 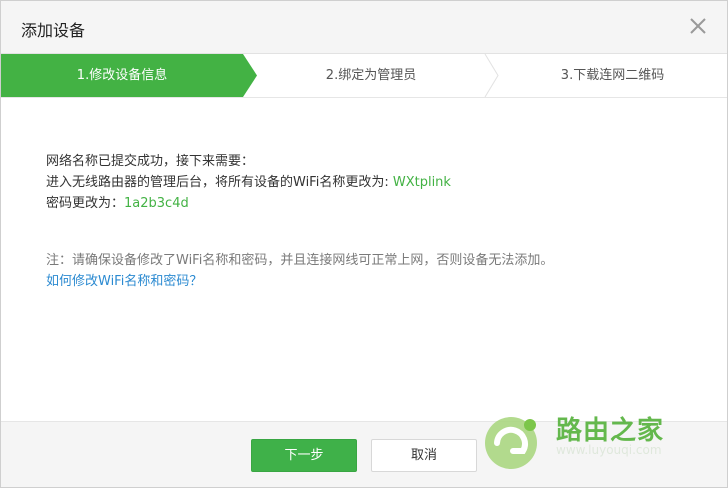 What do you see at coordinates (304, 455) in the screenshot?
I see `next-step-button: 下一步` at bounding box center [304, 455].